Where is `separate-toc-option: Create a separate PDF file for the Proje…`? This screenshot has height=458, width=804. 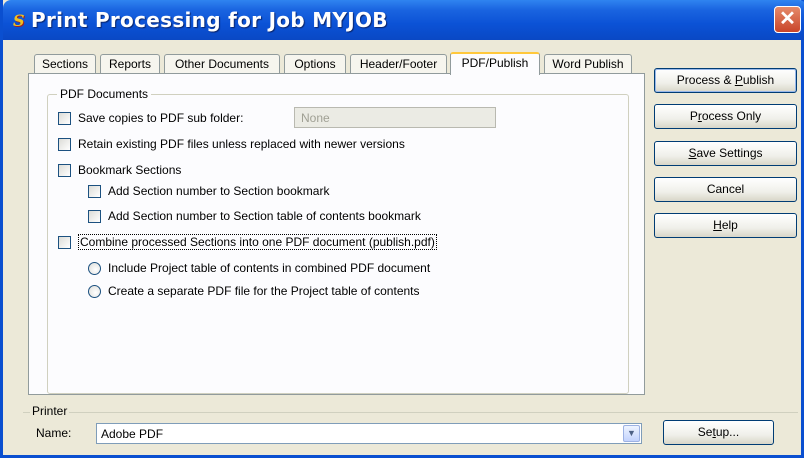
separate-toc-option: Create a separate PDF file for the Proje… is located at coordinates (254, 291).